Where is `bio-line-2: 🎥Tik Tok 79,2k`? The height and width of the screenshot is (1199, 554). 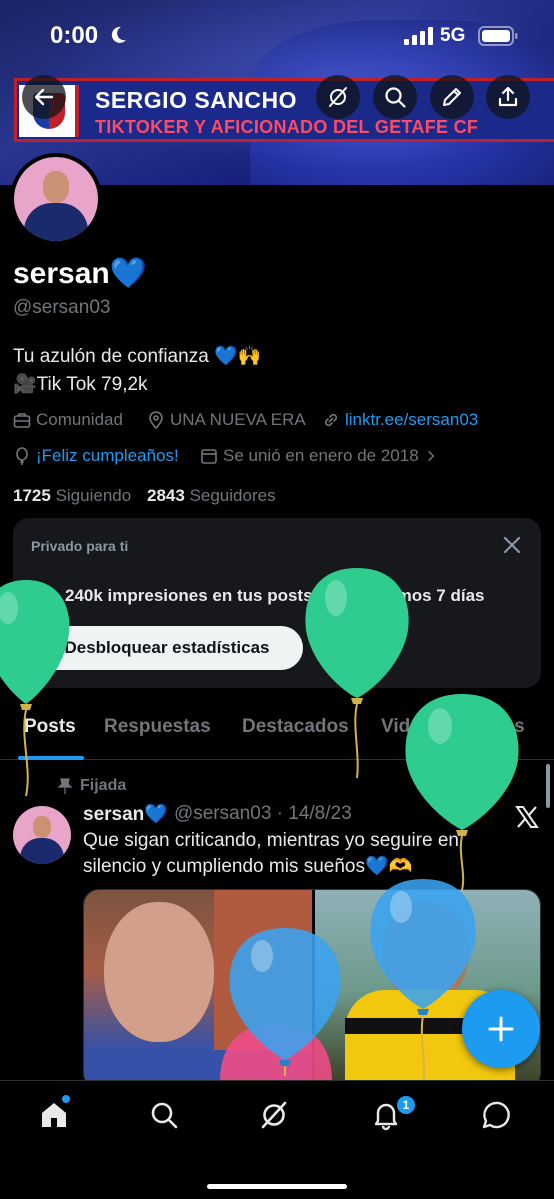 bio-line-2: 🎥Tik Tok 79,2k is located at coordinates (80, 384).